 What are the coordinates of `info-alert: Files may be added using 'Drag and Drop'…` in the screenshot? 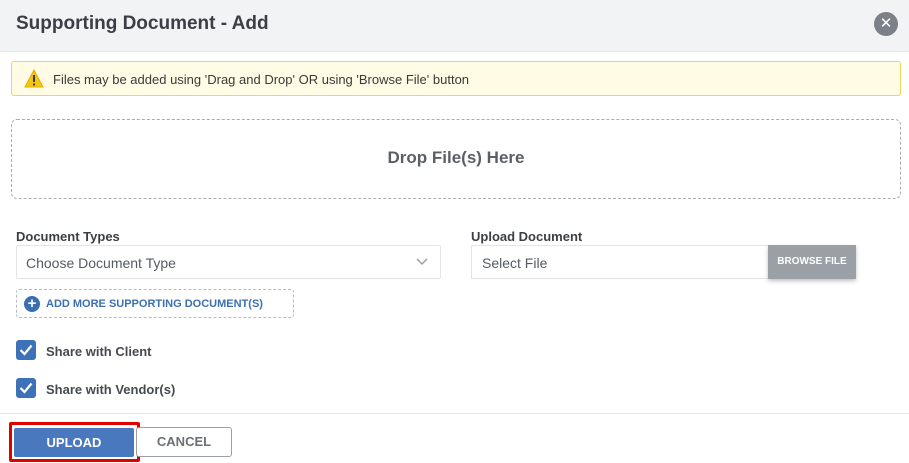 It's located at (456, 78).